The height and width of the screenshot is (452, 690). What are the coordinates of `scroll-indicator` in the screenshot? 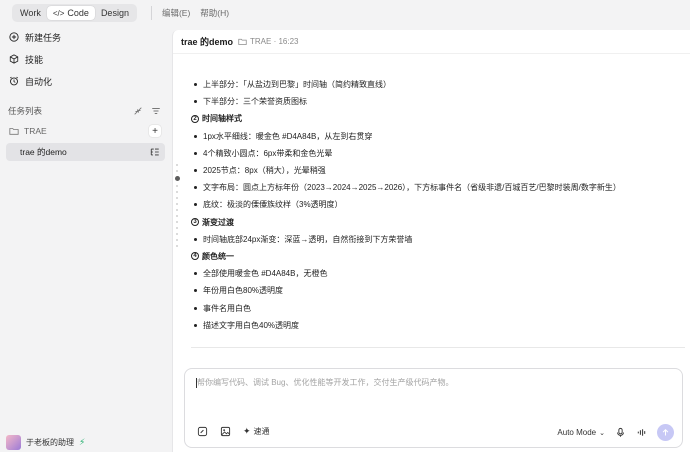 It's located at (177, 207).